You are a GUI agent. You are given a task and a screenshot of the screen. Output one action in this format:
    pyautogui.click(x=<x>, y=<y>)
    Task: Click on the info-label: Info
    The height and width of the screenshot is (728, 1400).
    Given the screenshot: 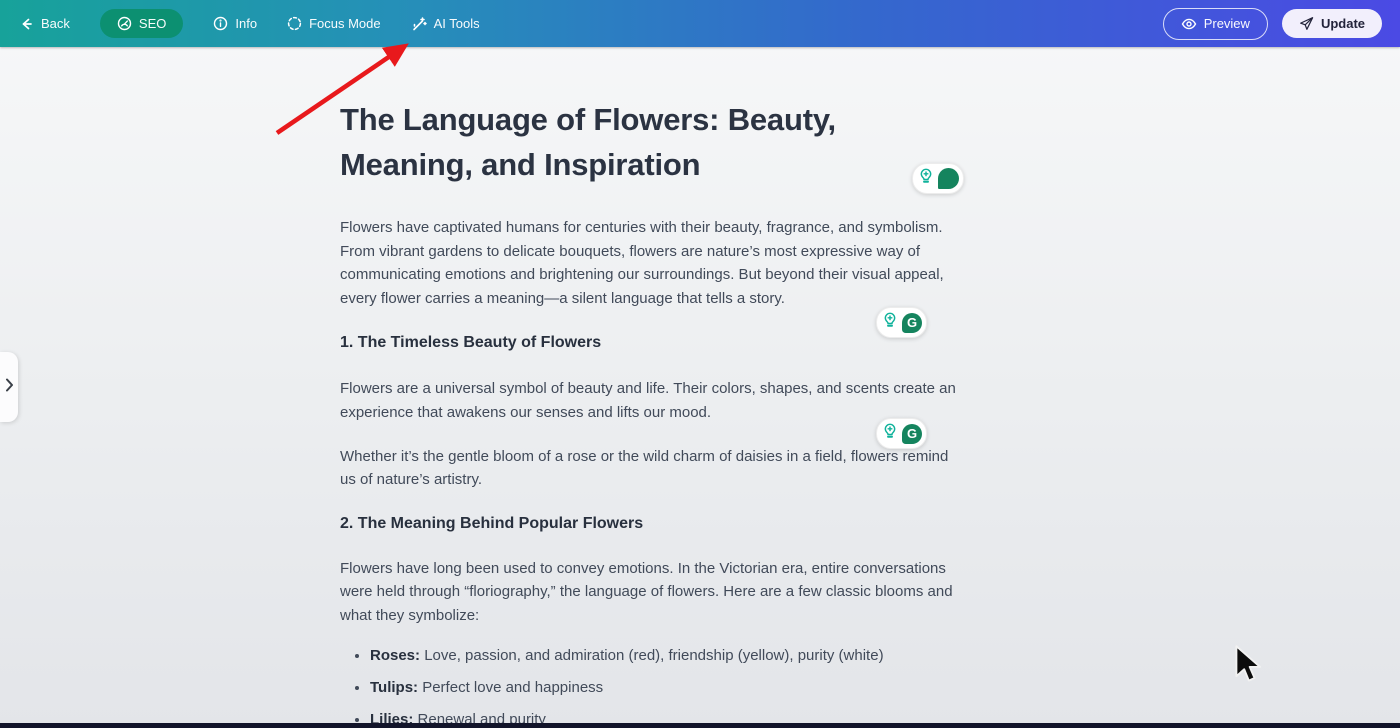 What is the action you would take?
    pyautogui.click(x=246, y=23)
    